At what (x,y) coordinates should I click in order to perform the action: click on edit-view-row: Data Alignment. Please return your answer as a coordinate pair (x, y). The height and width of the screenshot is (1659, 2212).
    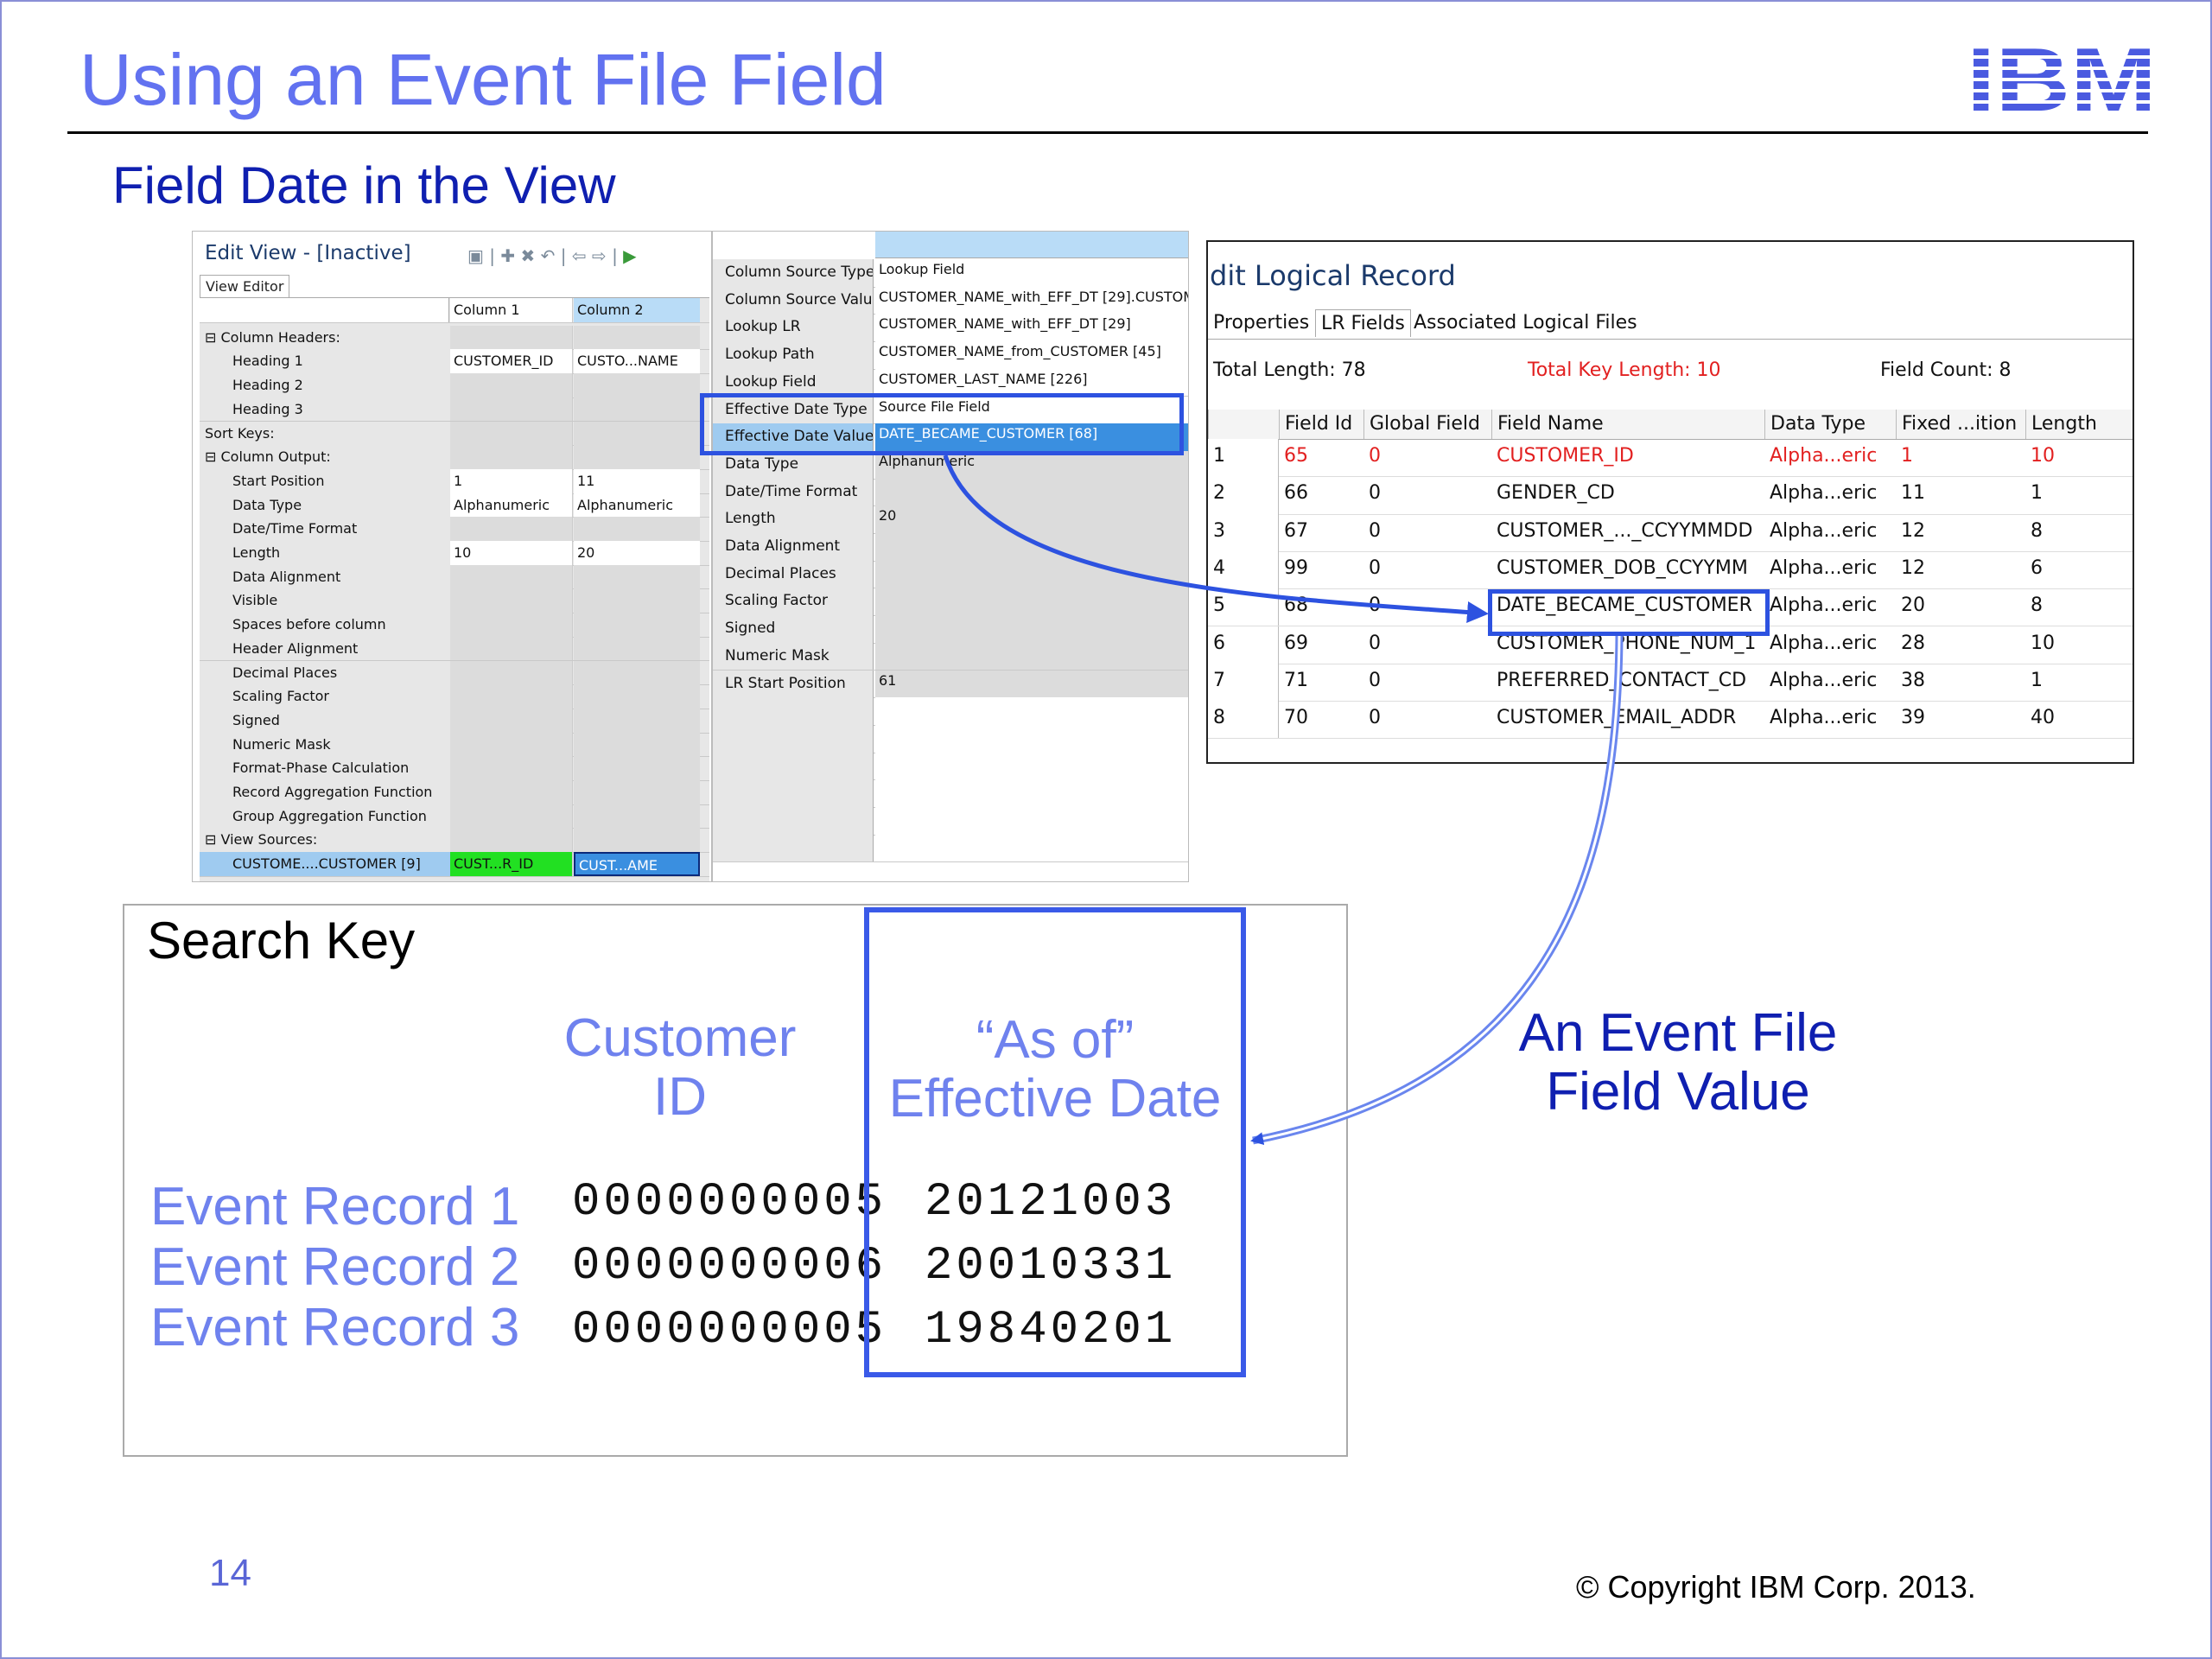
    Looking at the image, I should click on (454, 577).